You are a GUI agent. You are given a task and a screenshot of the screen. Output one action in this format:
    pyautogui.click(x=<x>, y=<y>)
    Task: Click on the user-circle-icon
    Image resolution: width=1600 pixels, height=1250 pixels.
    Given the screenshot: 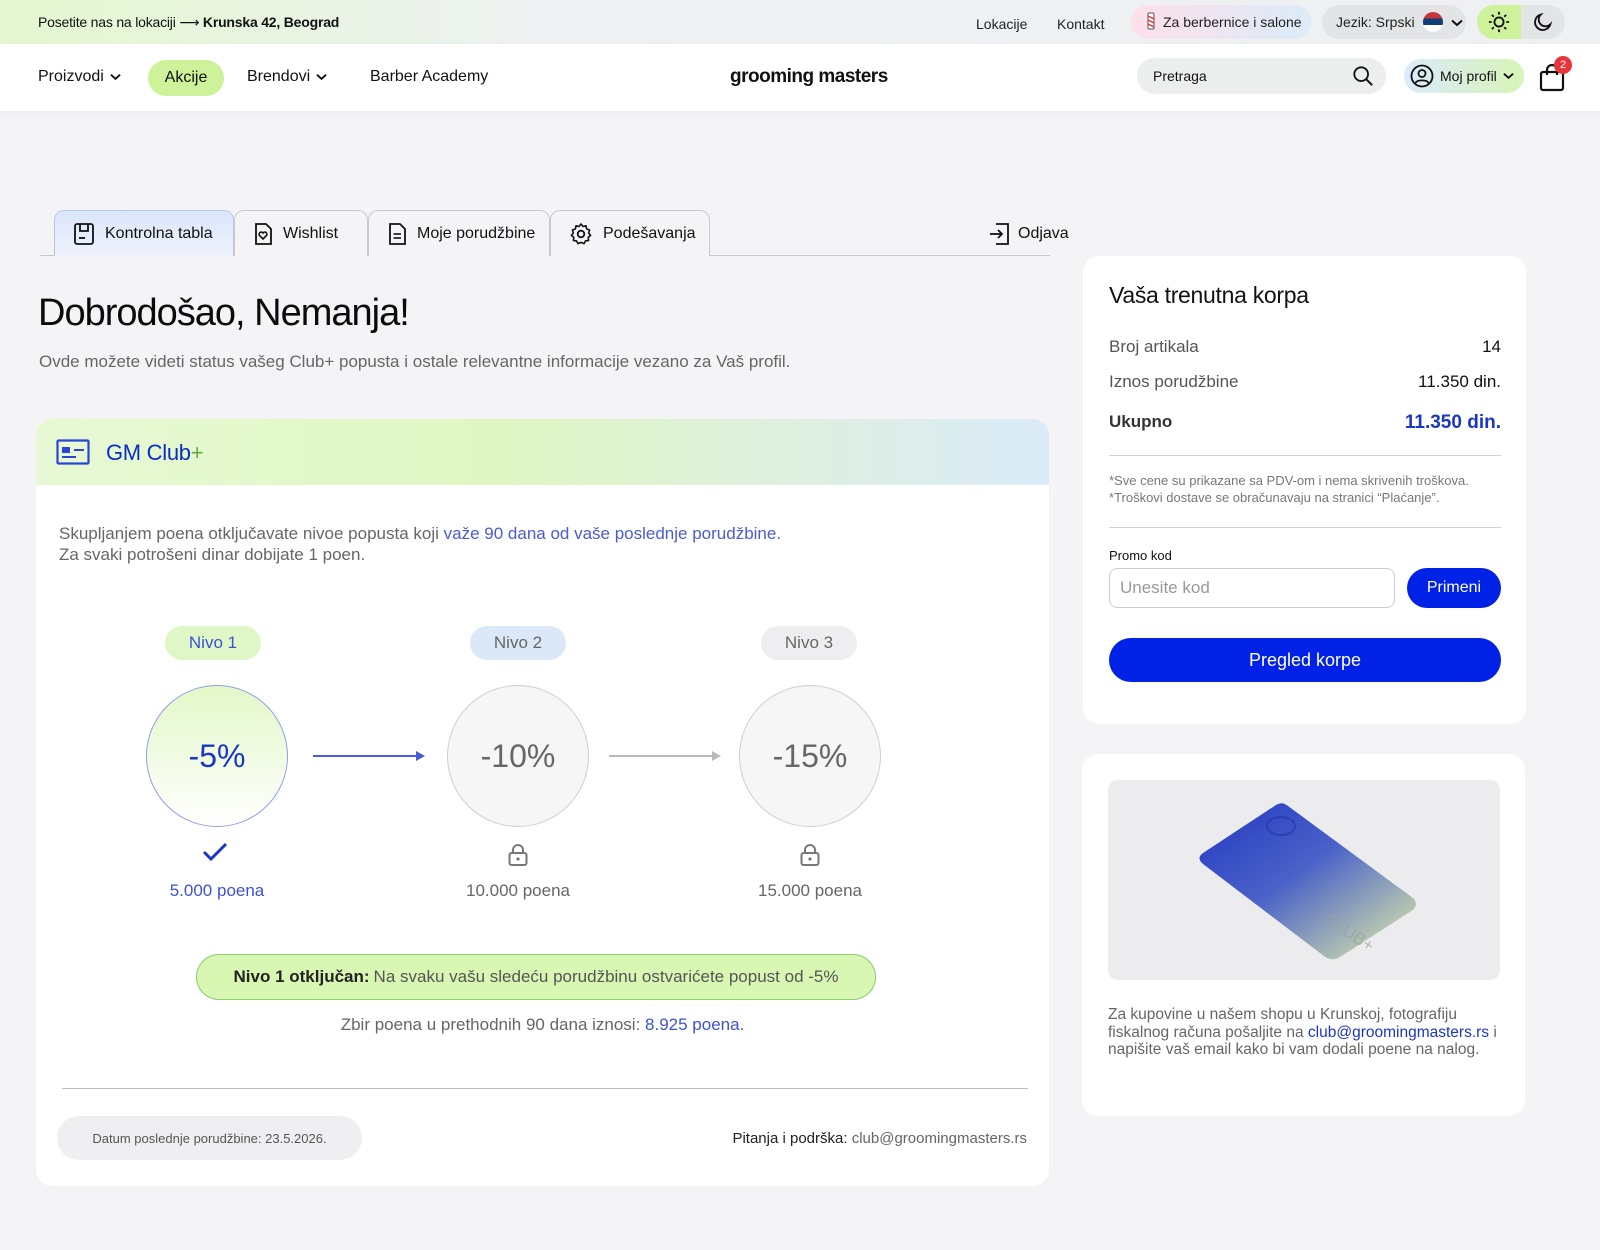 What is the action you would take?
    pyautogui.click(x=1422, y=76)
    